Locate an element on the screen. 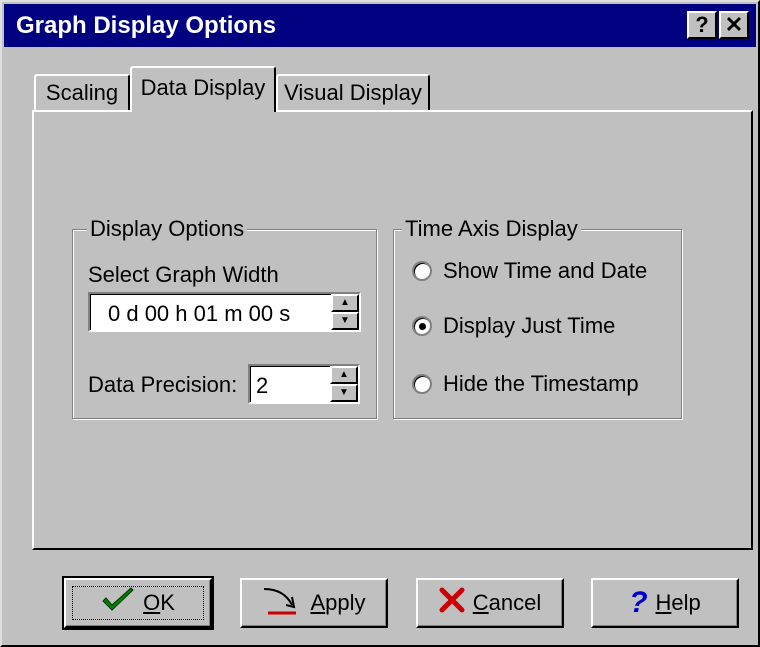 Image resolution: width=760 pixels, height=647 pixels. tab-data-display: Data Display is located at coordinates (203, 89).